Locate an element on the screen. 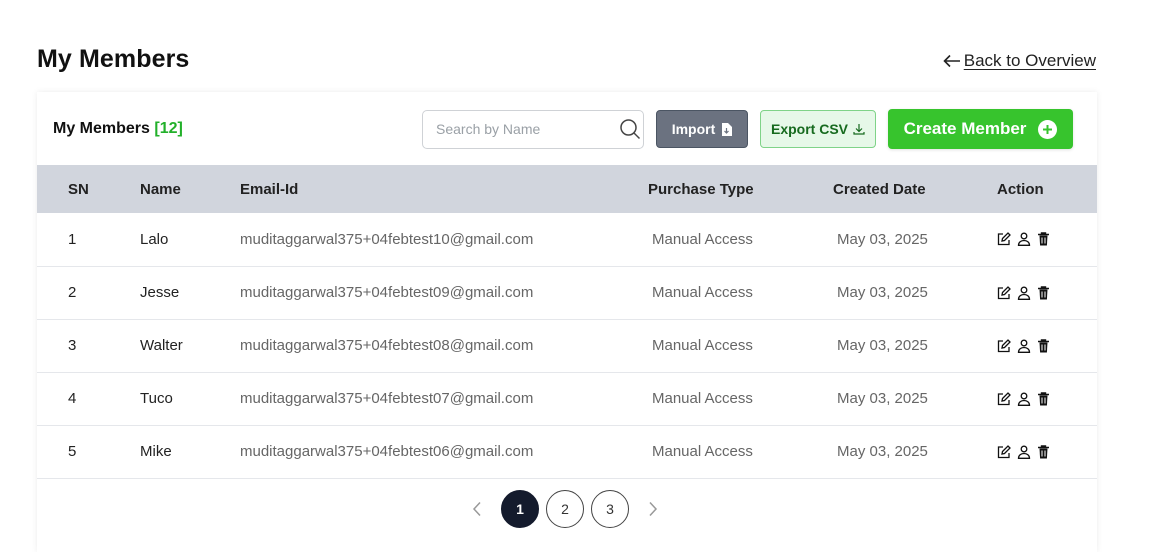  page-title: My Members is located at coordinates (113, 59).